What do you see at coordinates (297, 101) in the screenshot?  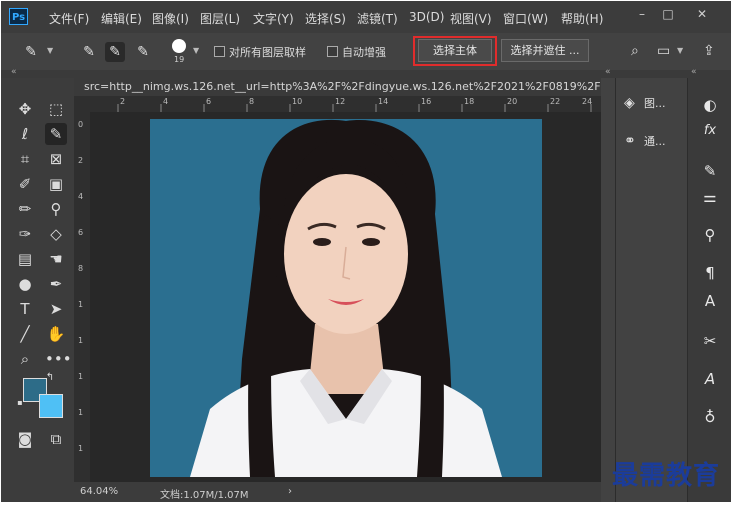 I see `ruler-label: 10` at bounding box center [297, 101].